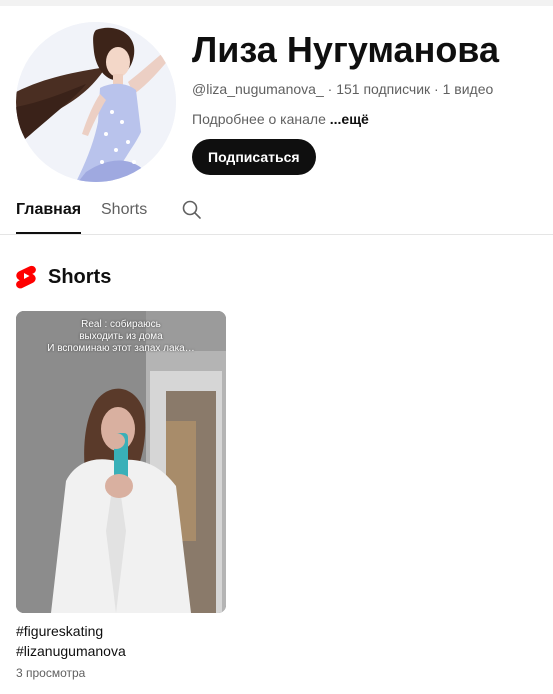 The image size is (553, 694). Describe the element at coordinates (345, 49) in the screenshot. I see `channel-name: Лиза Нугуманова` at that location.